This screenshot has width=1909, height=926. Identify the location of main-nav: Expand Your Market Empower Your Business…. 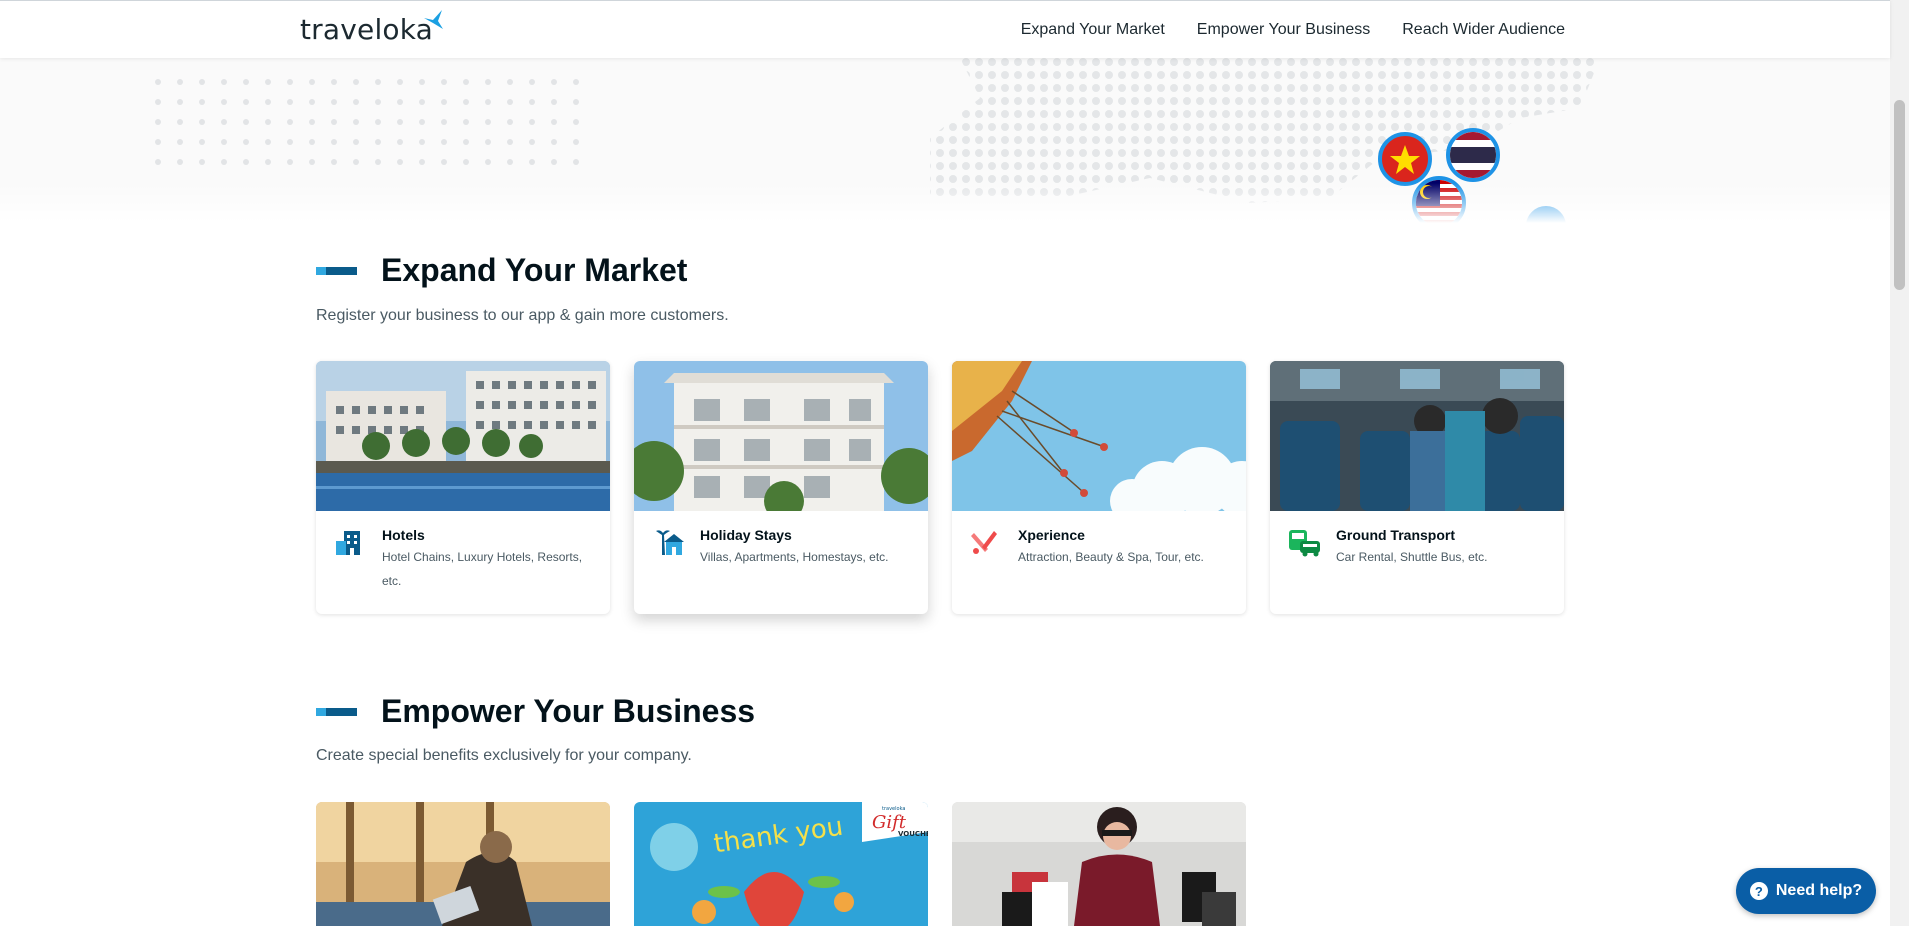
(1293, 30).